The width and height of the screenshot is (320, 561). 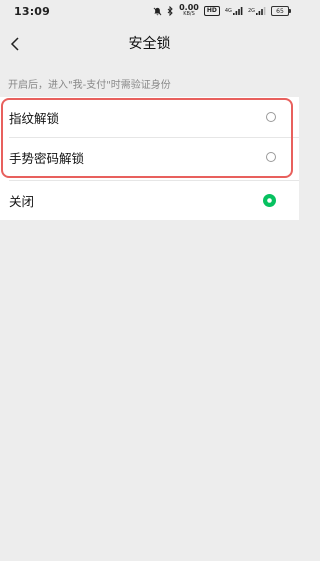 I want to click on battery-icon: 65, so click(x=281, y=11).